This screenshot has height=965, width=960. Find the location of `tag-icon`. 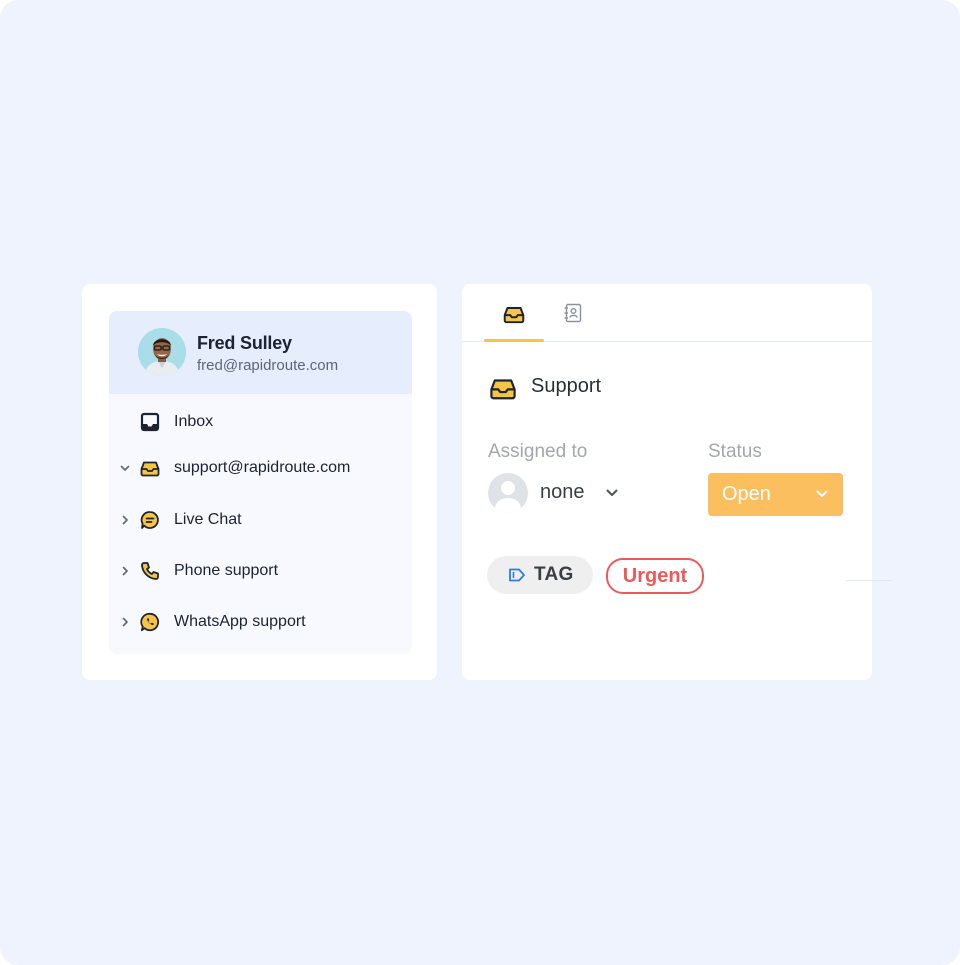

tag-icon is located at coordinates (517, 575).